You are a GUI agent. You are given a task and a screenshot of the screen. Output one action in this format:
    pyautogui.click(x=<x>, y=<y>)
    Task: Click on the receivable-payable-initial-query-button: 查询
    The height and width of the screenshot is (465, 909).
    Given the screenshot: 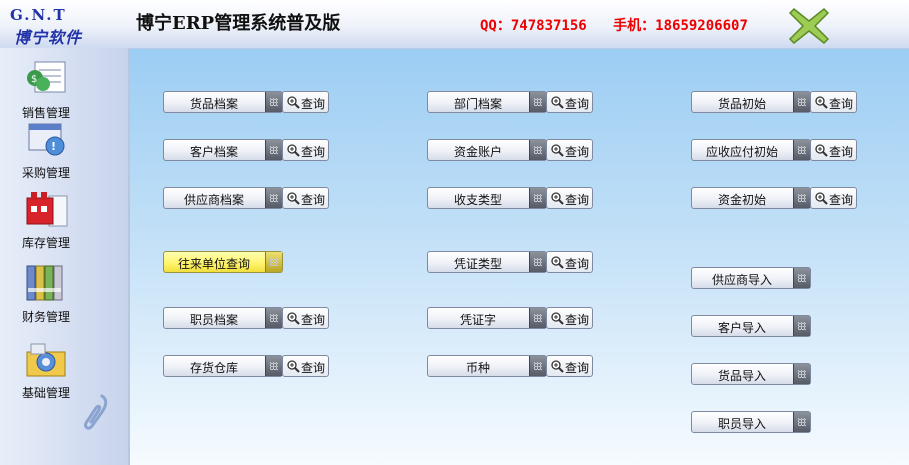 What is the action you would take?
    pyautogui.click(x=833, y=150)
    